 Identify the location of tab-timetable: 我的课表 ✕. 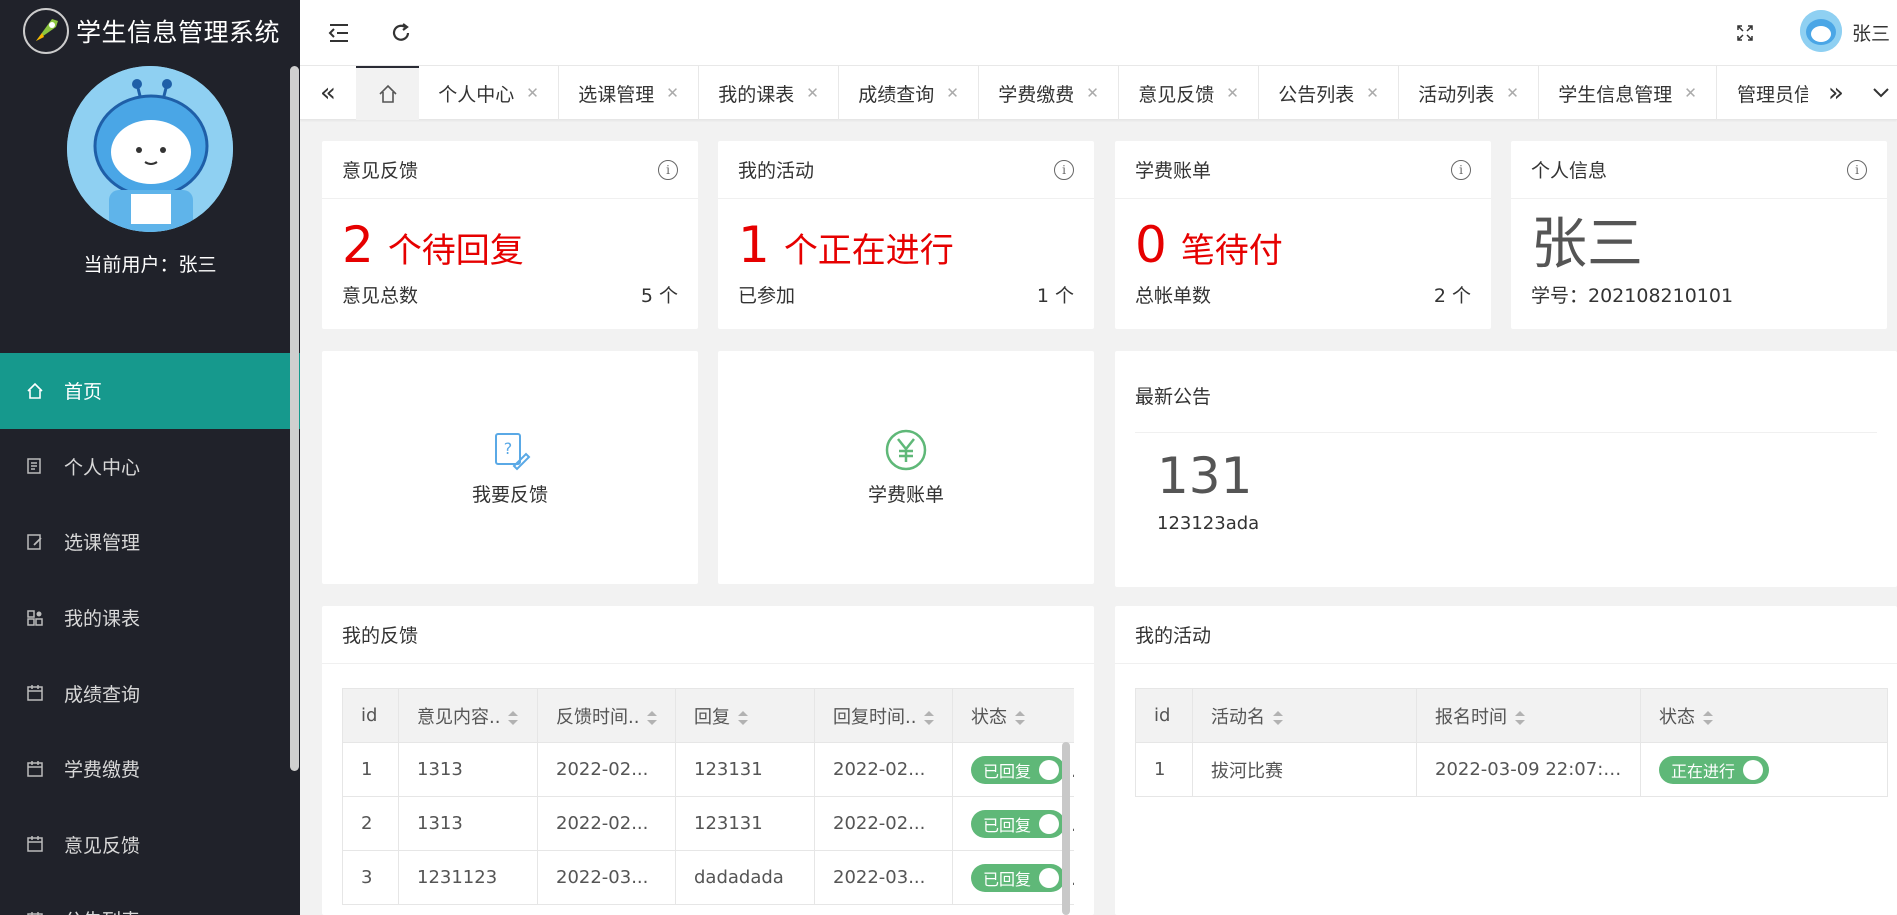
(769, 93).